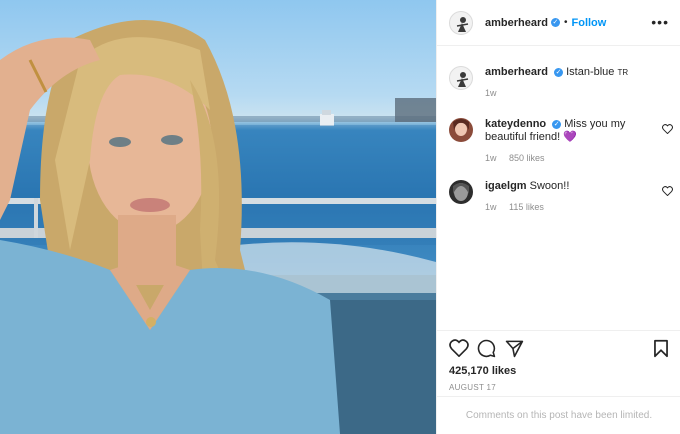 This screenshot has width=680, height=434. Describe the element at coordinates (622, 72) in the screenshot. I see `caption-location: TR` at that location.